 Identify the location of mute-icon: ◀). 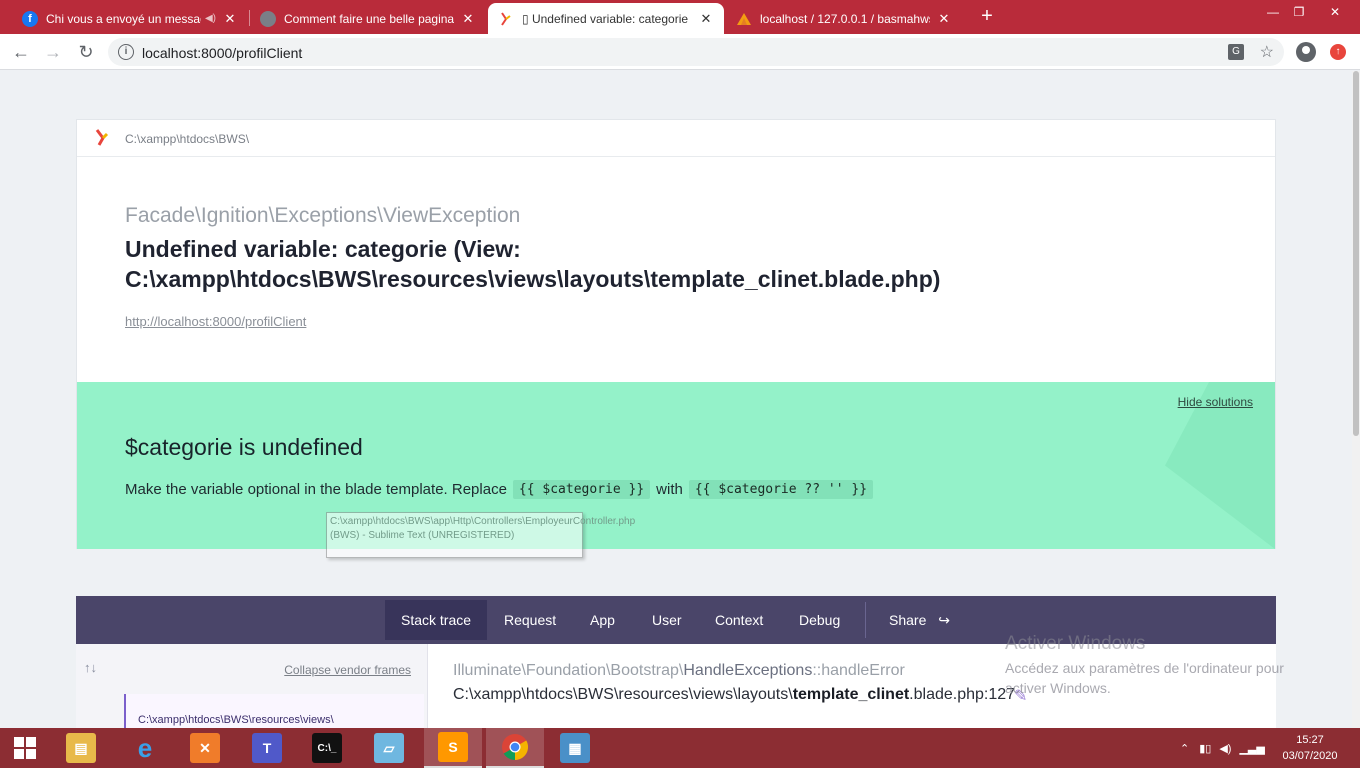
(210, 18).